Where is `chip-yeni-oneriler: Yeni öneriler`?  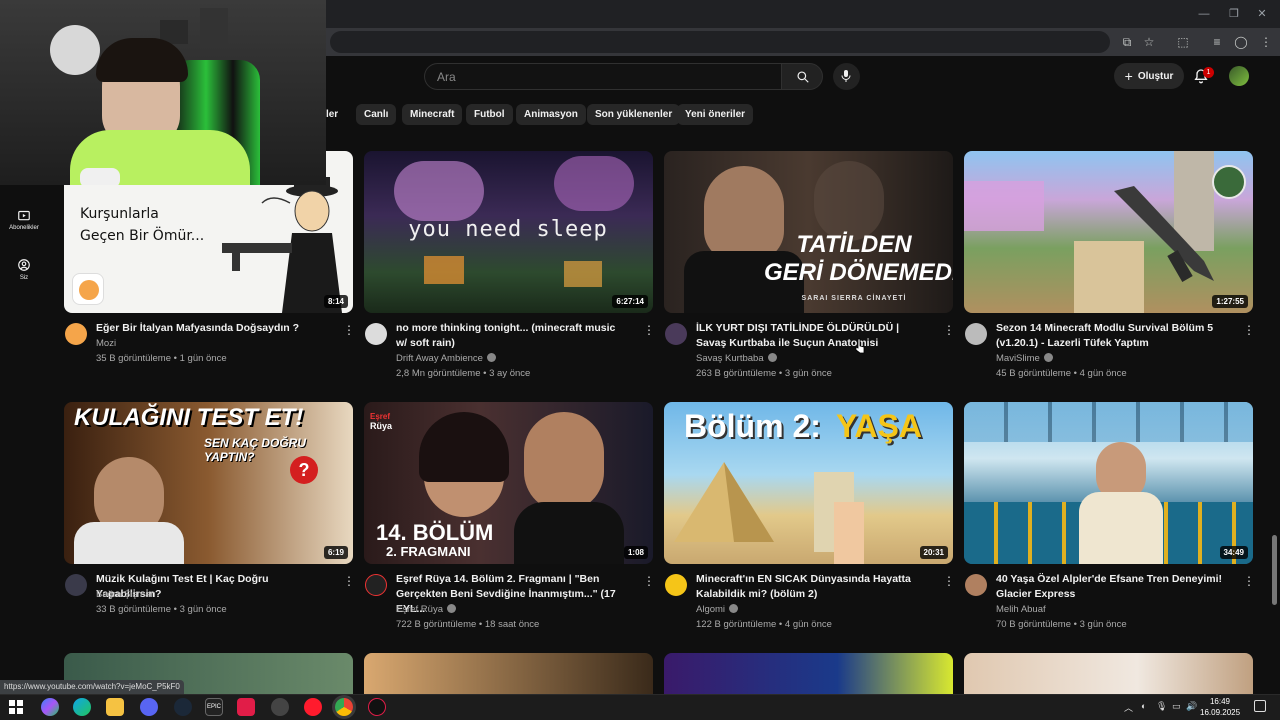 chip-yeni-oneriler: Yeni öneriler is located at coordinates (715, 114).